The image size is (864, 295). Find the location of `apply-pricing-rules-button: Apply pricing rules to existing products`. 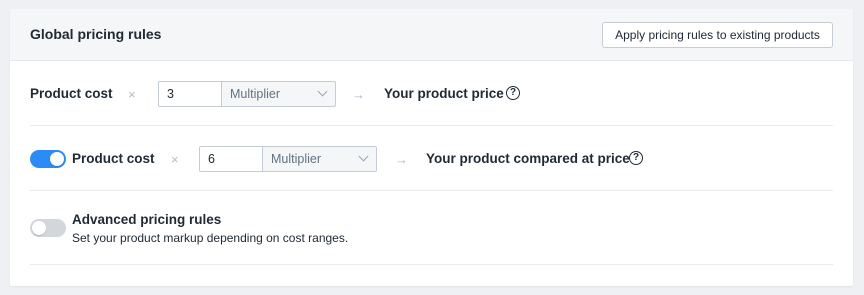

apply-pricing-rules-button: Apply pricing rules to existing products is located at coordinates (717, 35).